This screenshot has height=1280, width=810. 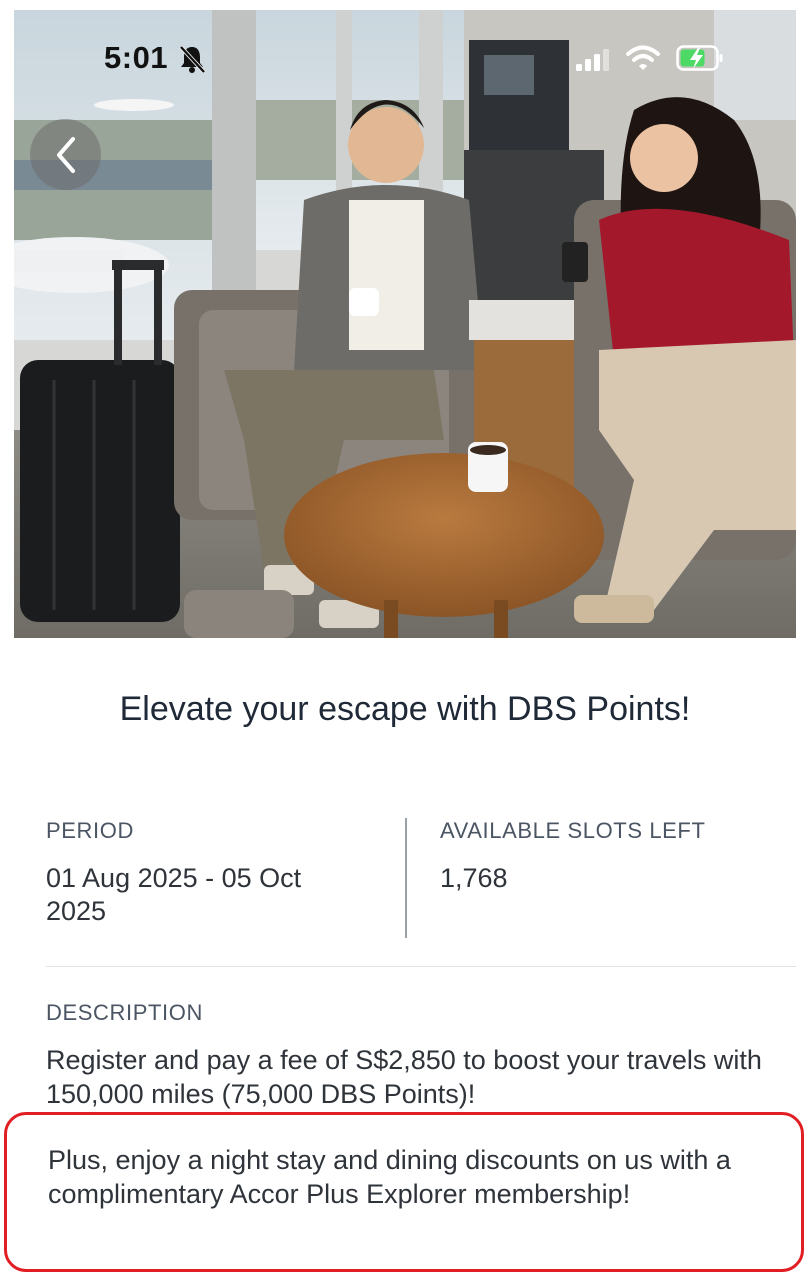 I want to click on period-section: PERIOD 01 Aug 2025 - 05 Oct 2025, so click(x=206, y=873).